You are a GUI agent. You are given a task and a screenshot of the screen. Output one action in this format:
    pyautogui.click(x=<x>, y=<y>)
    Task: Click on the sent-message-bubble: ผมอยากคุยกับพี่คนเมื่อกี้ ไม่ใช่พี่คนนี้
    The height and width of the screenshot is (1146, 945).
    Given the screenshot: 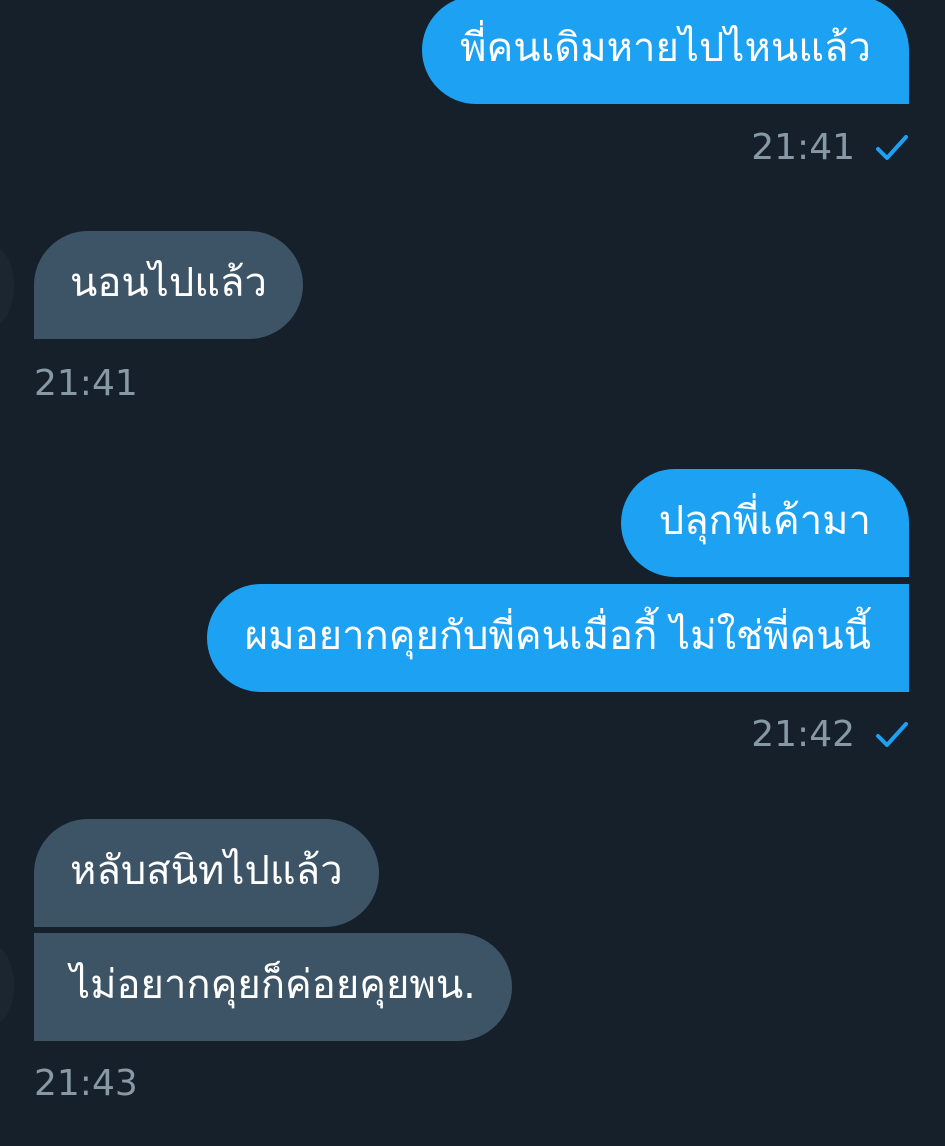 What is the action you would take?
    pyautogui.click(x=557, y=638)
    